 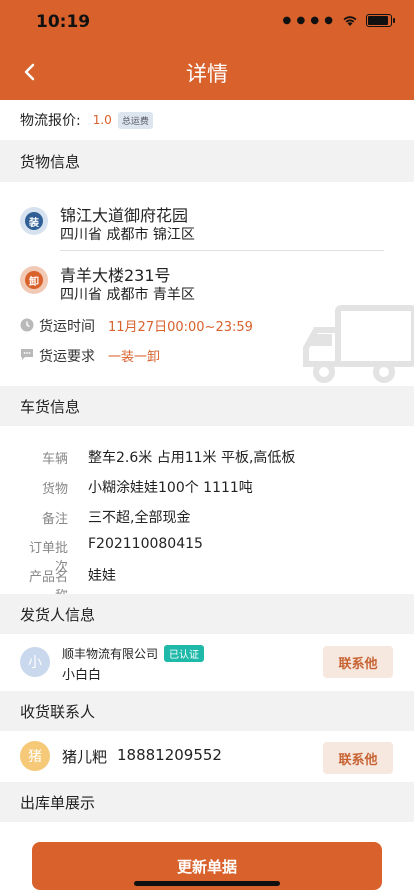 What do you see at coordinates (67, 357) in the screenshot?
I see `ship-req-label: 货运要求` at bounding box center [67, 357].